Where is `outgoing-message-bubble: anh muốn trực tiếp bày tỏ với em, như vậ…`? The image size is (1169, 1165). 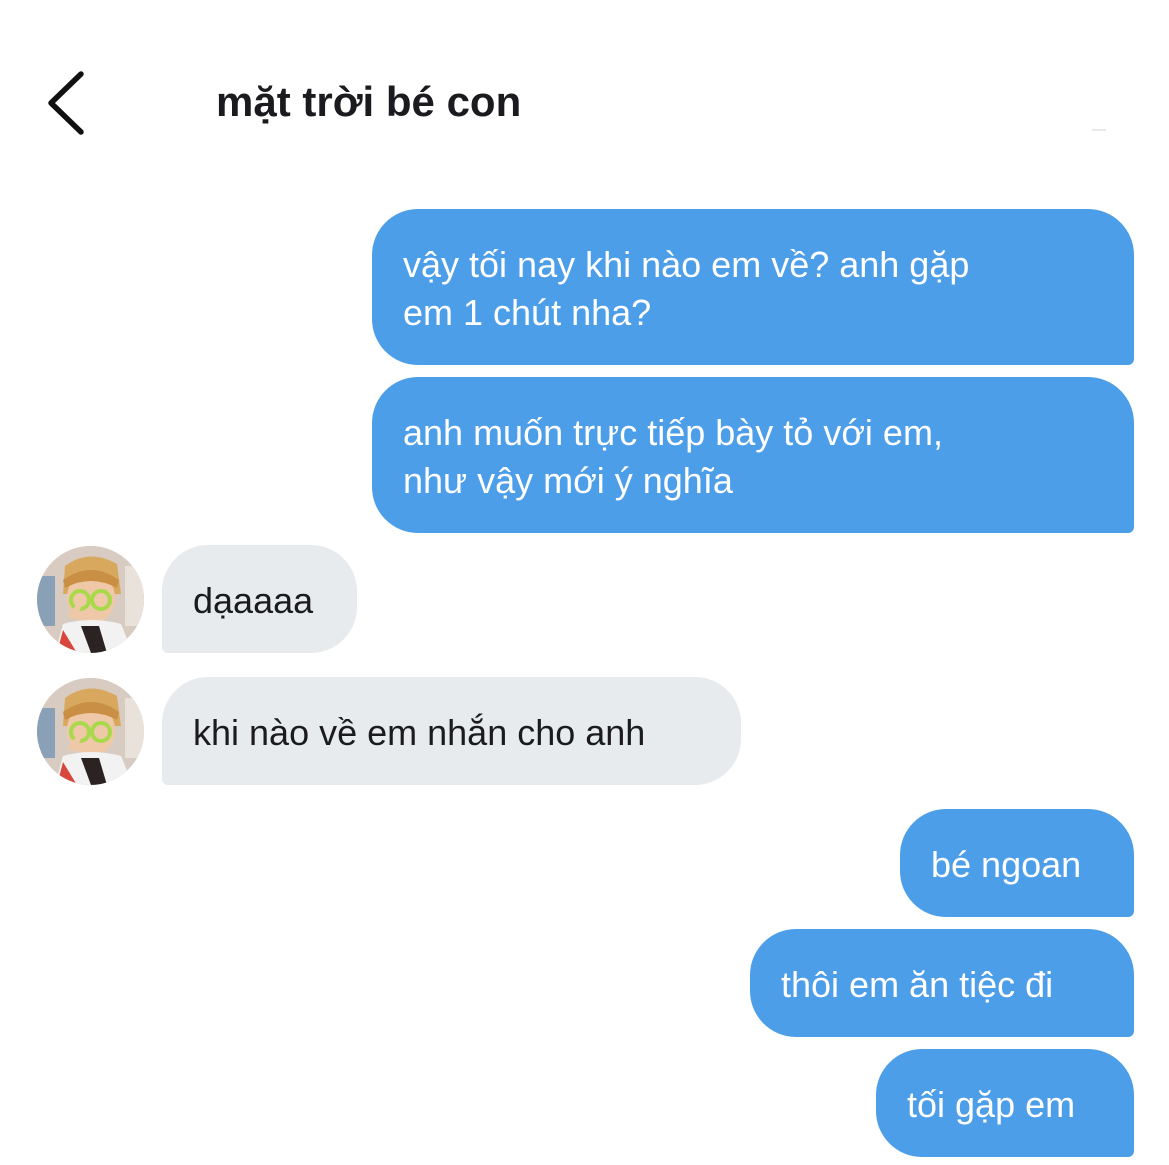 outgoing-message-bubble: anh muốn trực tiếp bày tỏ với em, như vậ… is located at coordinates (753, 455).